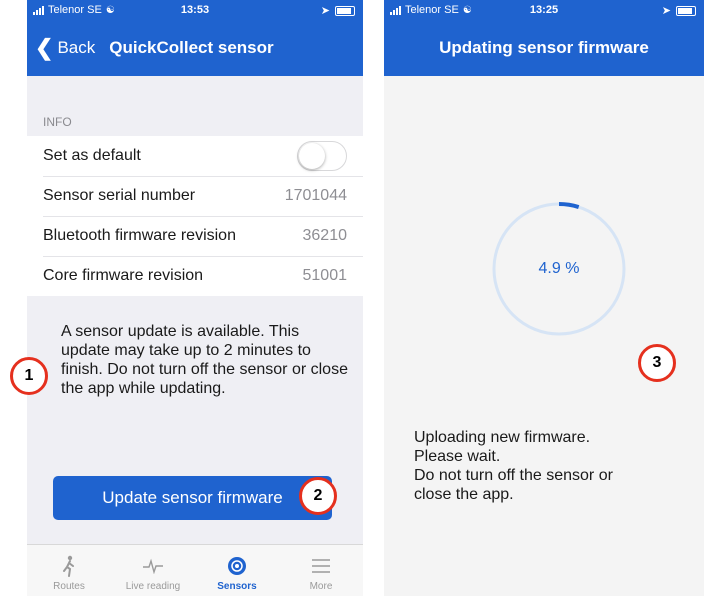  What do you see at coordinates (325, 235) in the screenshot?
I see `row-value: 36210` at bounding box center [325, 235].